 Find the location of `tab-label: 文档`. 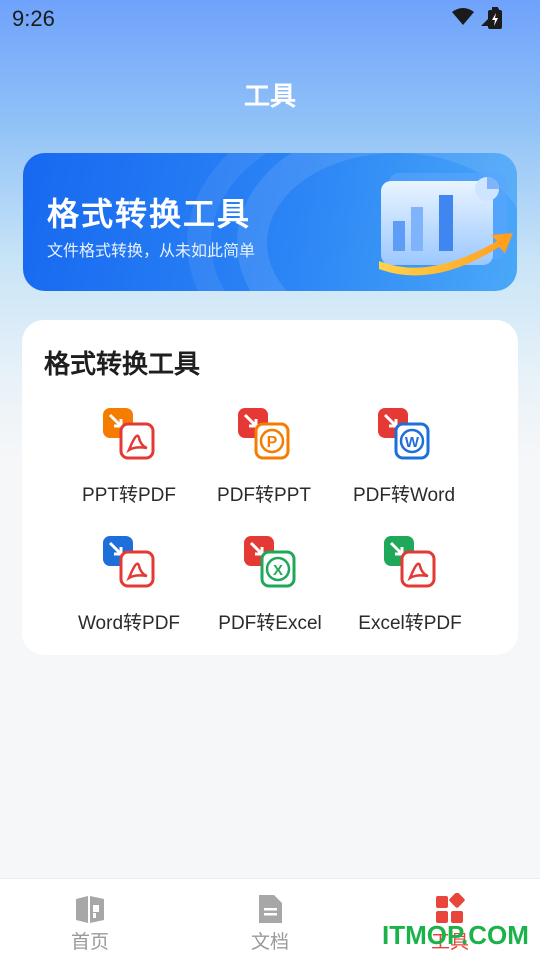

tab-label: 文档 is located at coordinates (269, 942).